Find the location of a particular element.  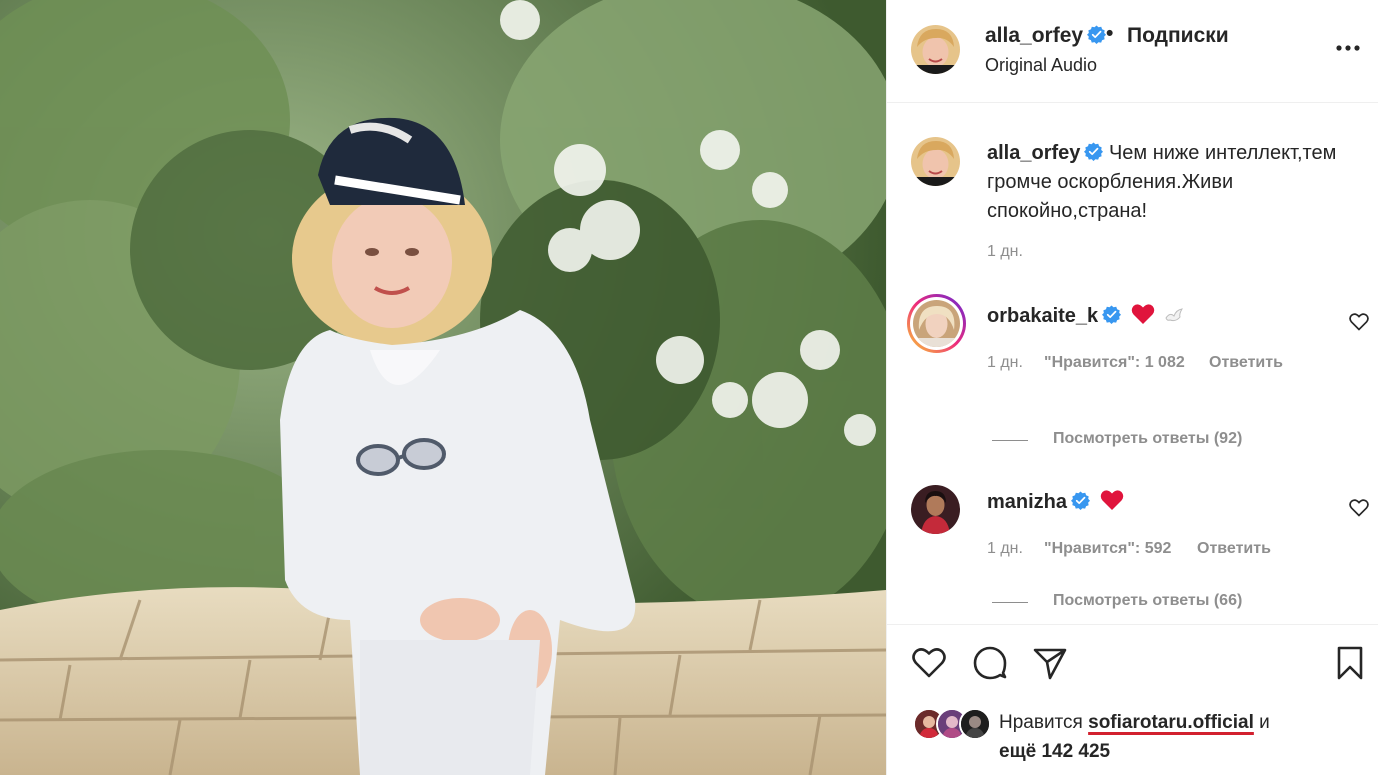

heart-icon is located at coordinates (929, 663).